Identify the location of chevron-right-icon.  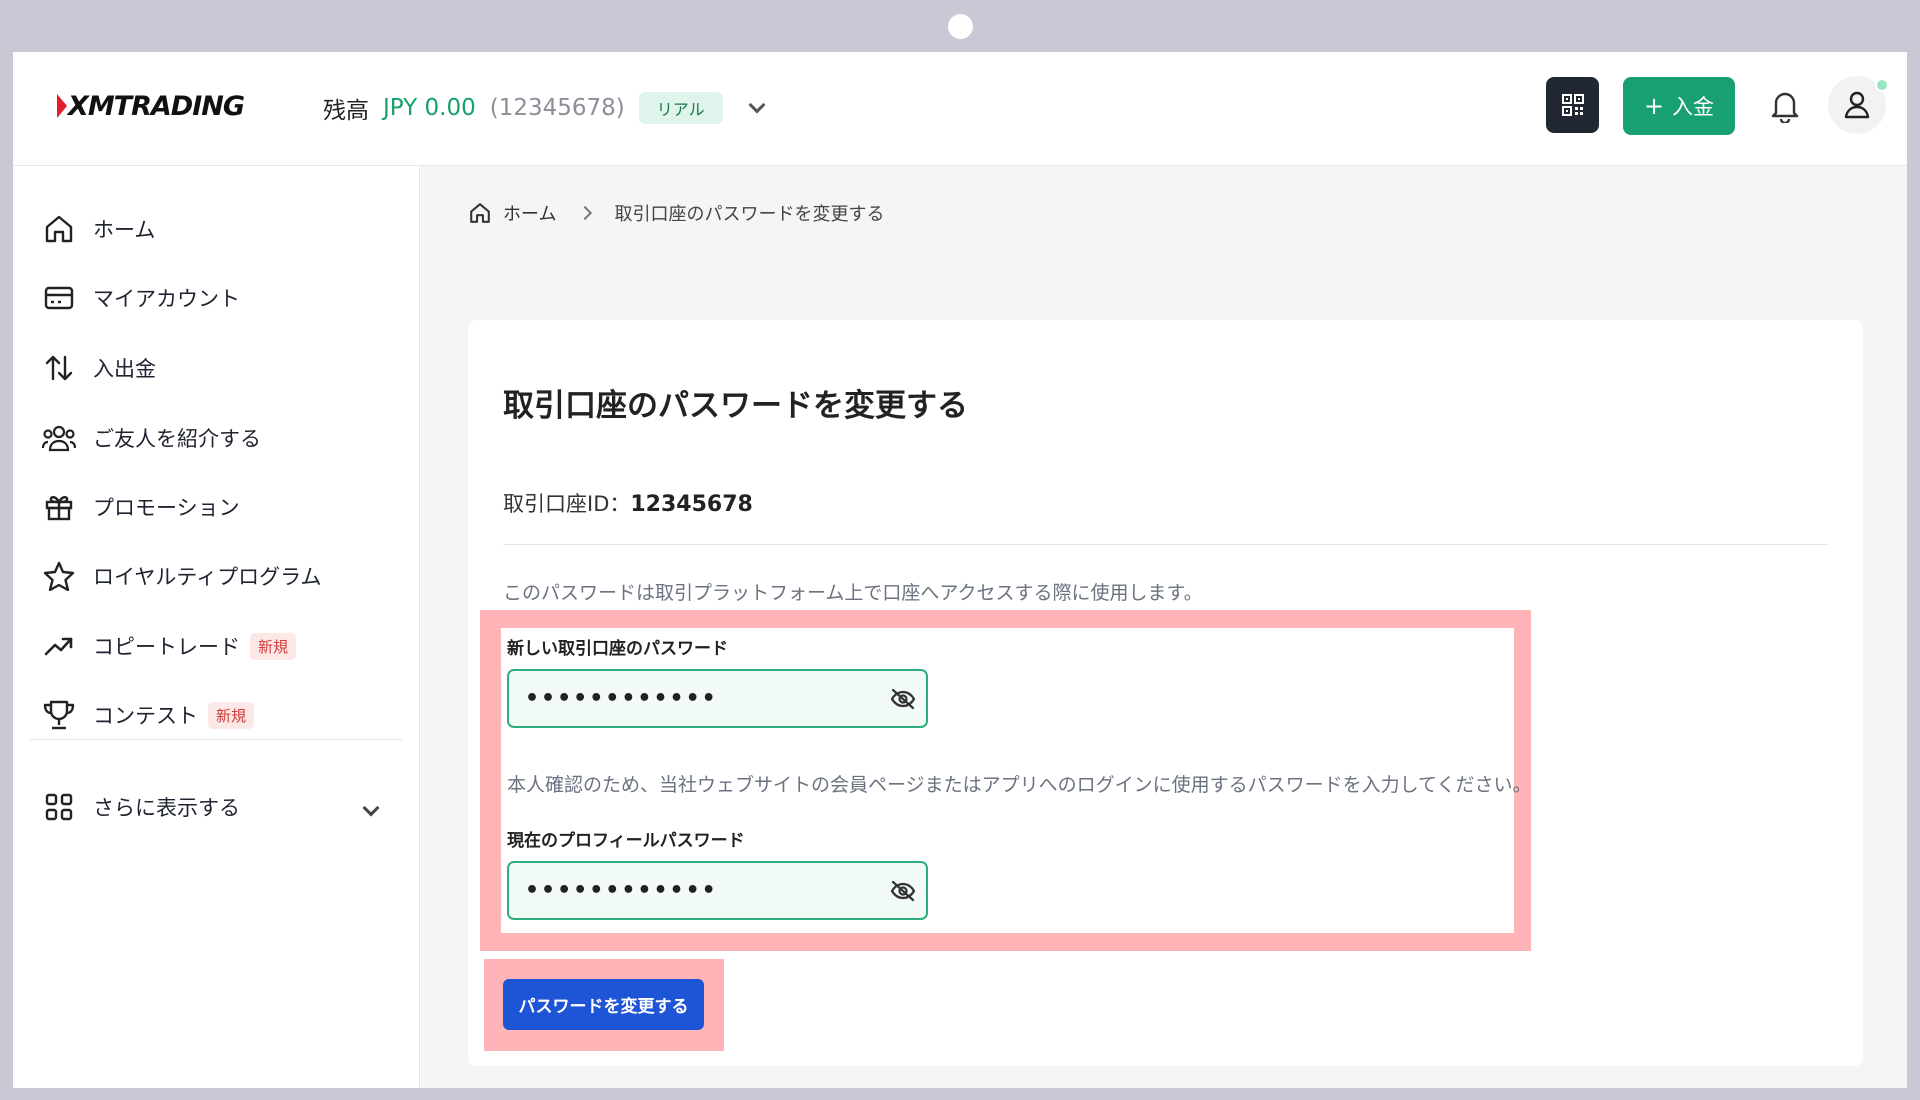
(585, 213).